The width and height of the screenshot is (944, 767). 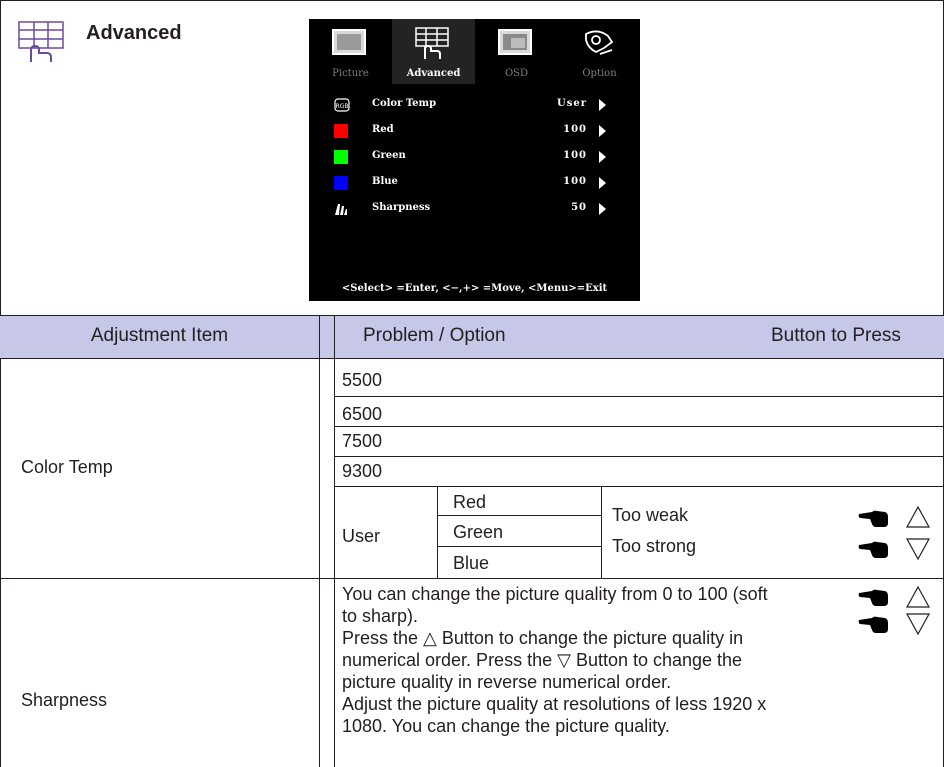 I want to click on osd-item-name: Sharpness, so click(x=401, y=207).